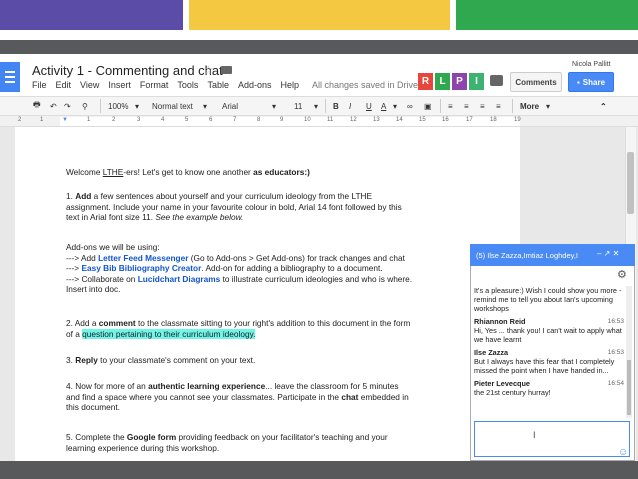 The image size is (638, 479). Describe the element at coordinates (552, 439) in the screenshot. I see `chat-input` at that location.